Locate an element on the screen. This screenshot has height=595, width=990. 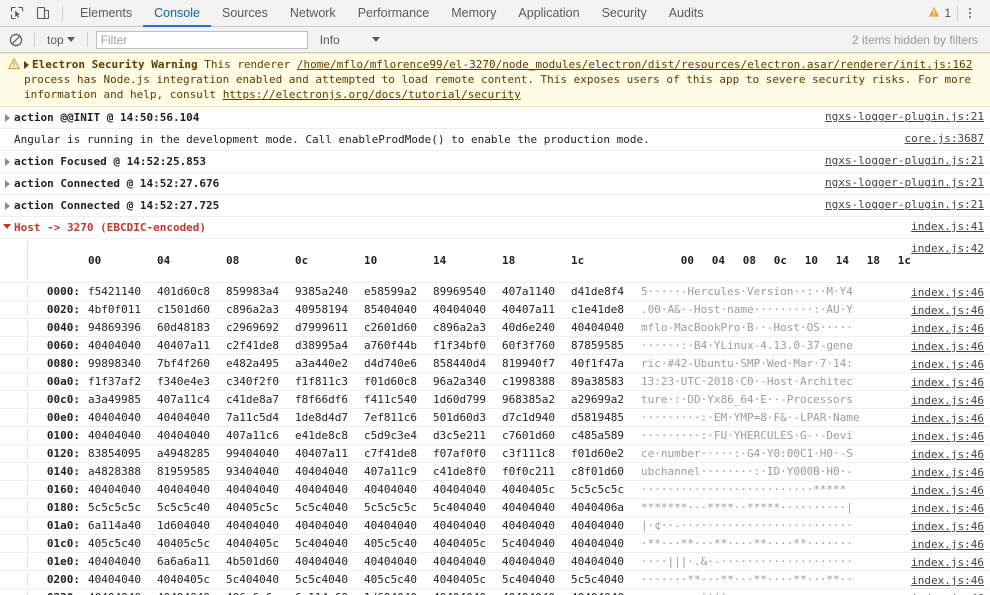
warning-count: 1 is located at coordinates (947, 13).